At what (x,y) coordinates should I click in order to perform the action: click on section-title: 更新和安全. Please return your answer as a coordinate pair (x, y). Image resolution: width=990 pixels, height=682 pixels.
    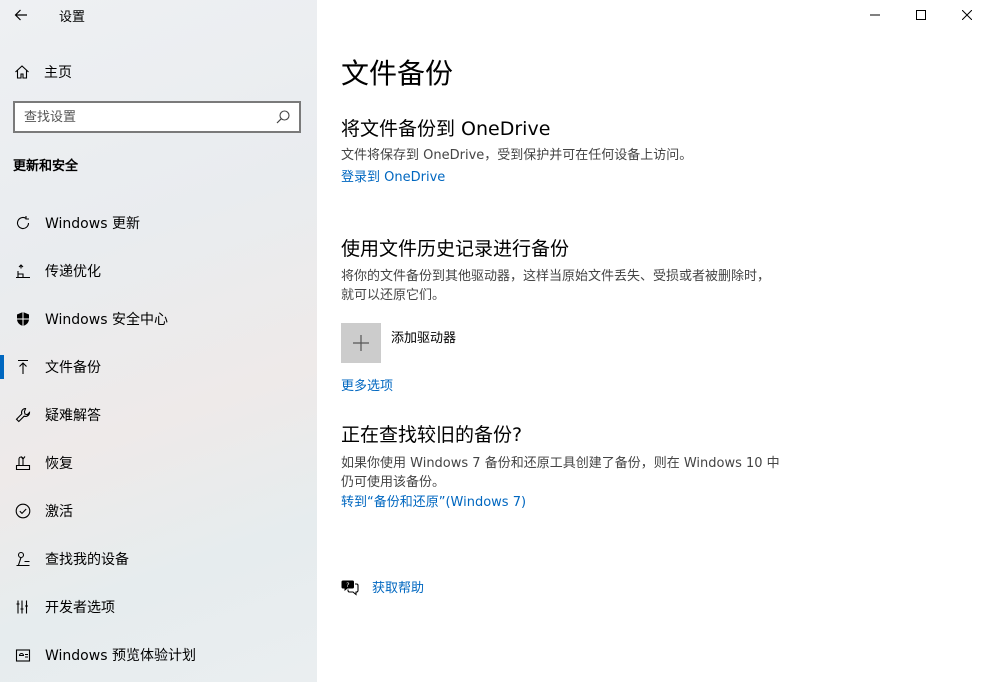
    Looking at the image, I should click on (46, 166).